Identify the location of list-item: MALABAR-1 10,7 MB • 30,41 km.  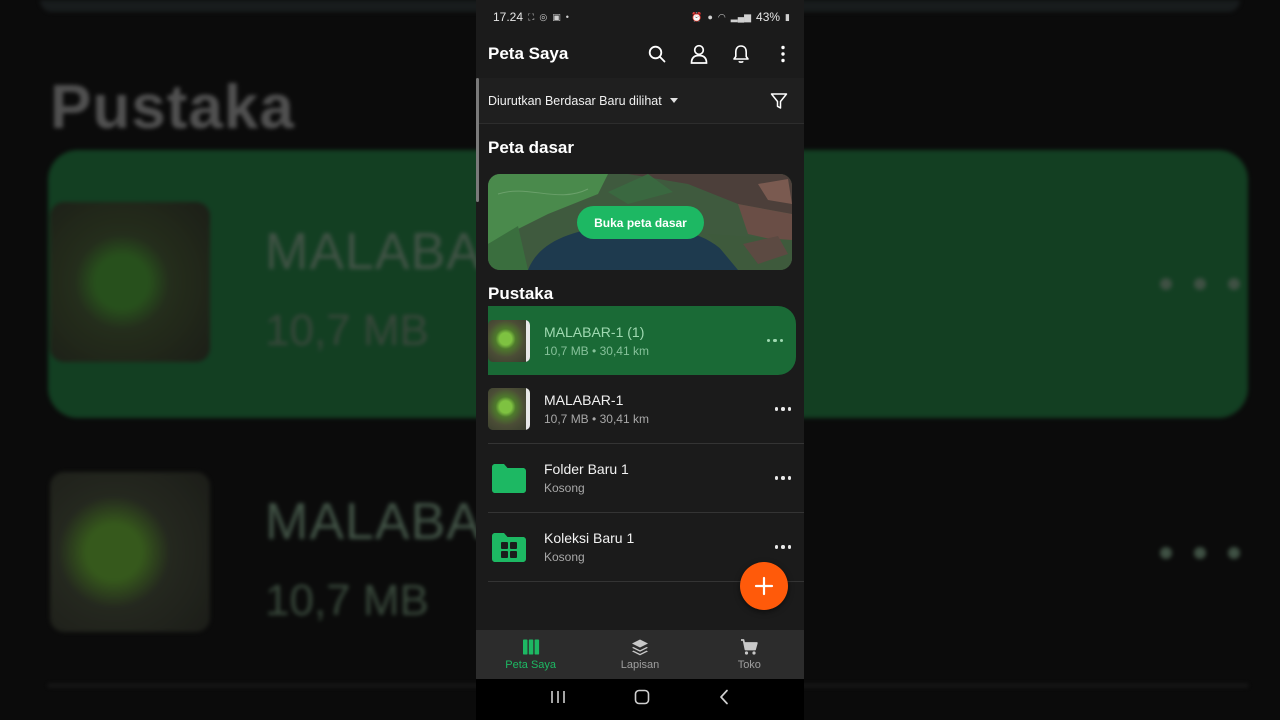
(646, 409).